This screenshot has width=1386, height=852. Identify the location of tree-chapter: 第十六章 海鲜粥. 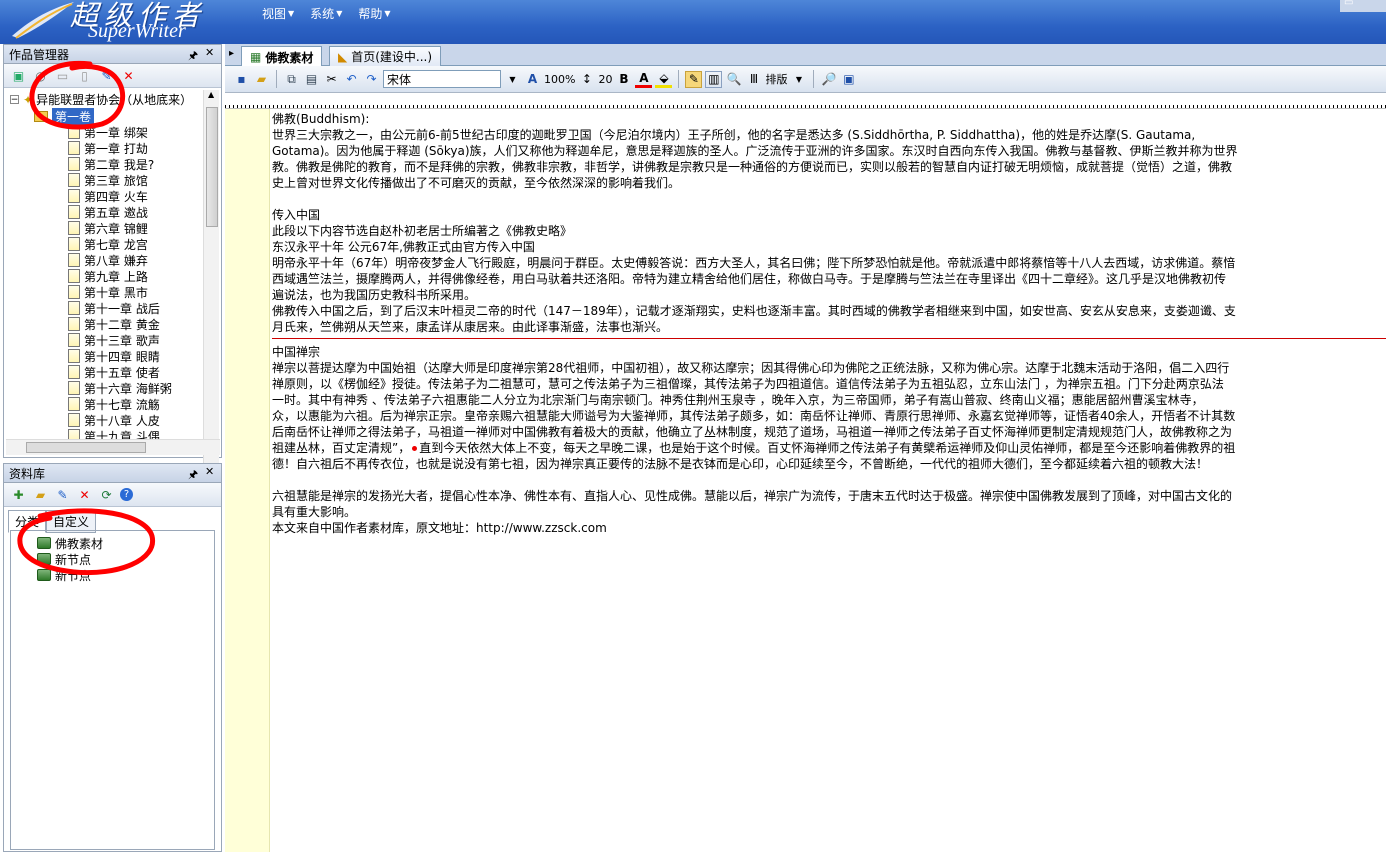
(120, 388).